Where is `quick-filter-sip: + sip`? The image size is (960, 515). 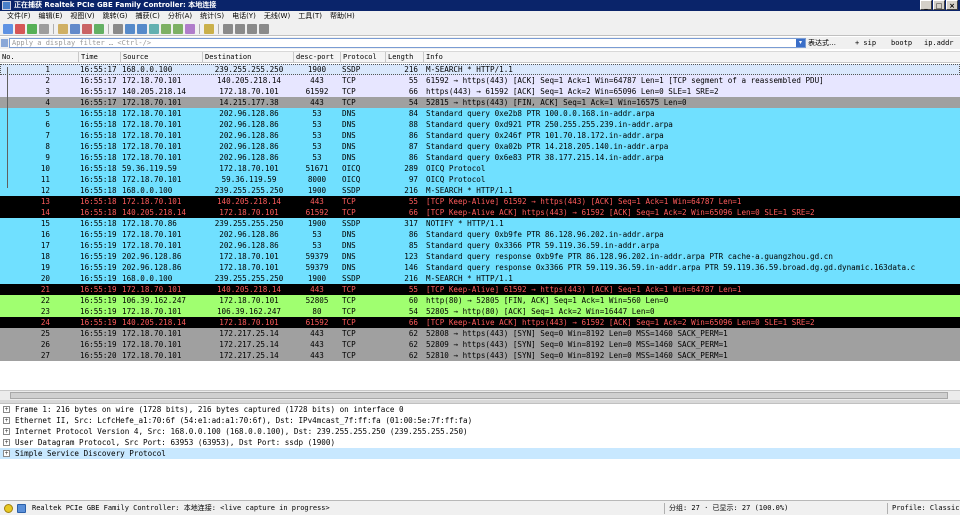
quick-filter-sip: + sip is located at coordinates (865, 43).